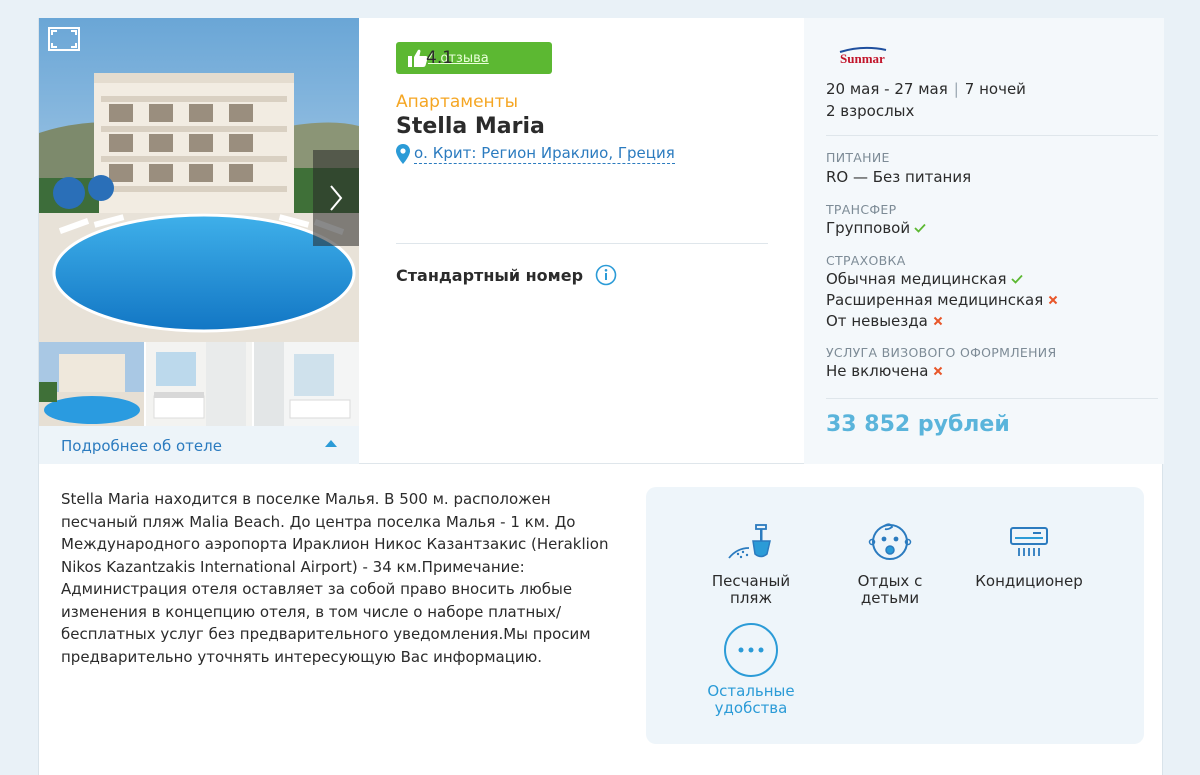 The image size is (1200, 775). What do you see at coordinates (858, 157) in the screenshot?
I see `meals-label: ПИТАНИЕ` at bounding box center [858, 157].